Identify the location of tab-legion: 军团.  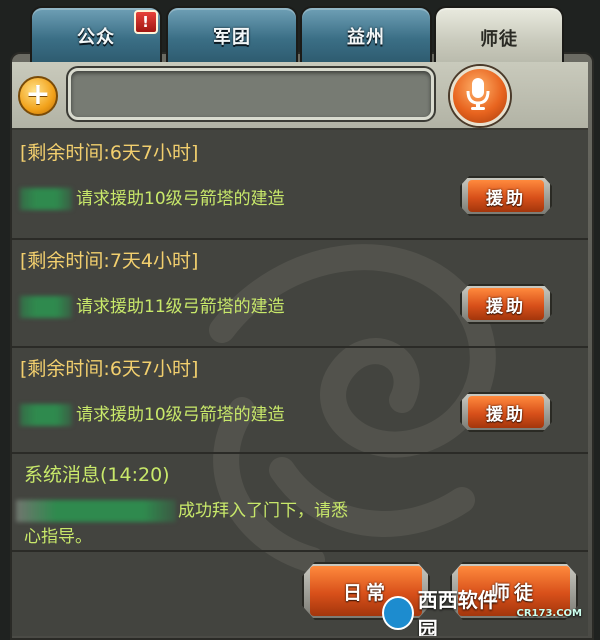
(232, 36).